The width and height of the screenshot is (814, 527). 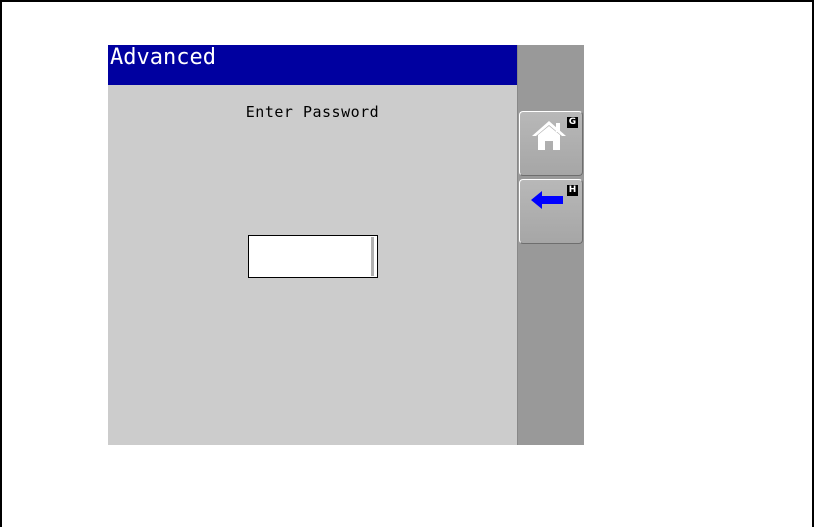 I want to click on home-softkey: G, so click(x=551, y=143).